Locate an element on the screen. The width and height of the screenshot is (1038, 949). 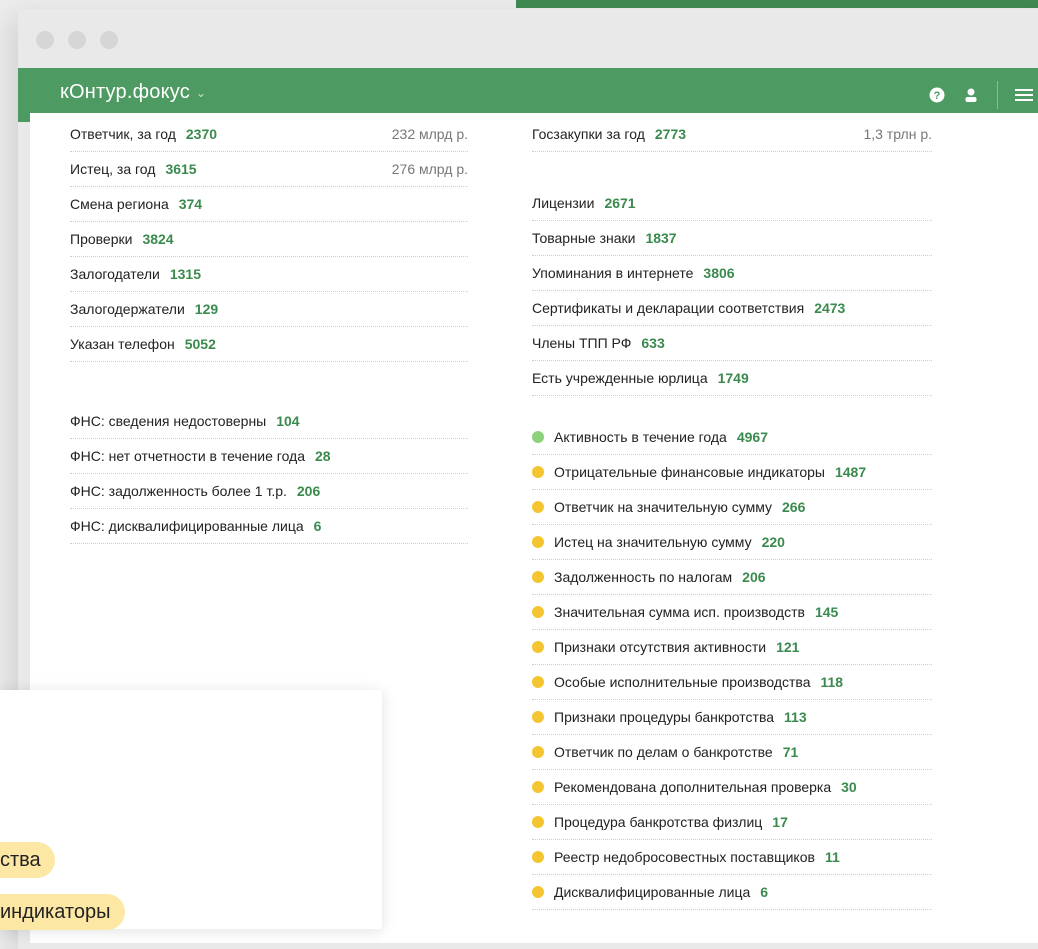
filter-amount: 232 млрд р. is located at coordinates (429, 134).